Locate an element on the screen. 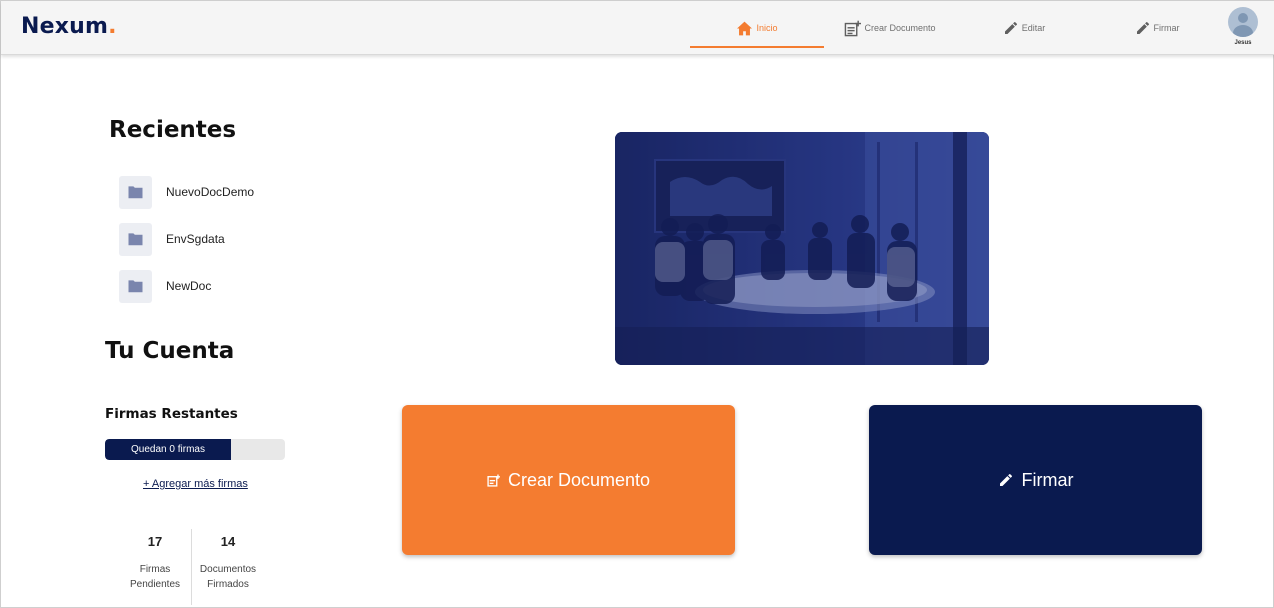  stat-value: 14 is located at coordinates (228, 541).